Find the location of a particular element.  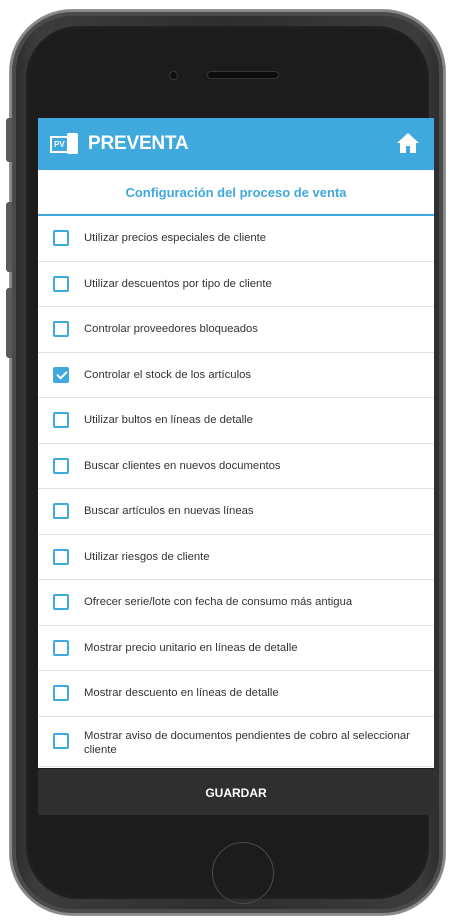

phone-home-button is located at coordinates (243, 873).